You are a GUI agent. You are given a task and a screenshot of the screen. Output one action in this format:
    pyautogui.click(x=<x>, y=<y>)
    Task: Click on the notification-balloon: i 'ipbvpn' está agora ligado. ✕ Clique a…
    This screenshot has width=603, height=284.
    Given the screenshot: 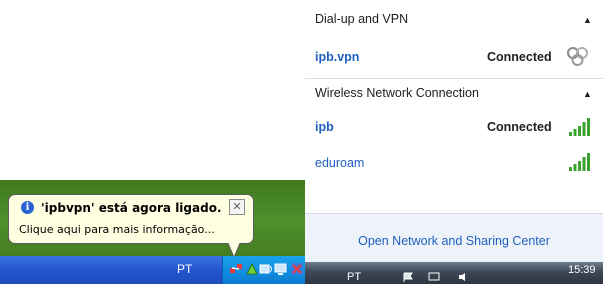 What is the action you would take?
    pyautogui.click(x=131, y=226)
    